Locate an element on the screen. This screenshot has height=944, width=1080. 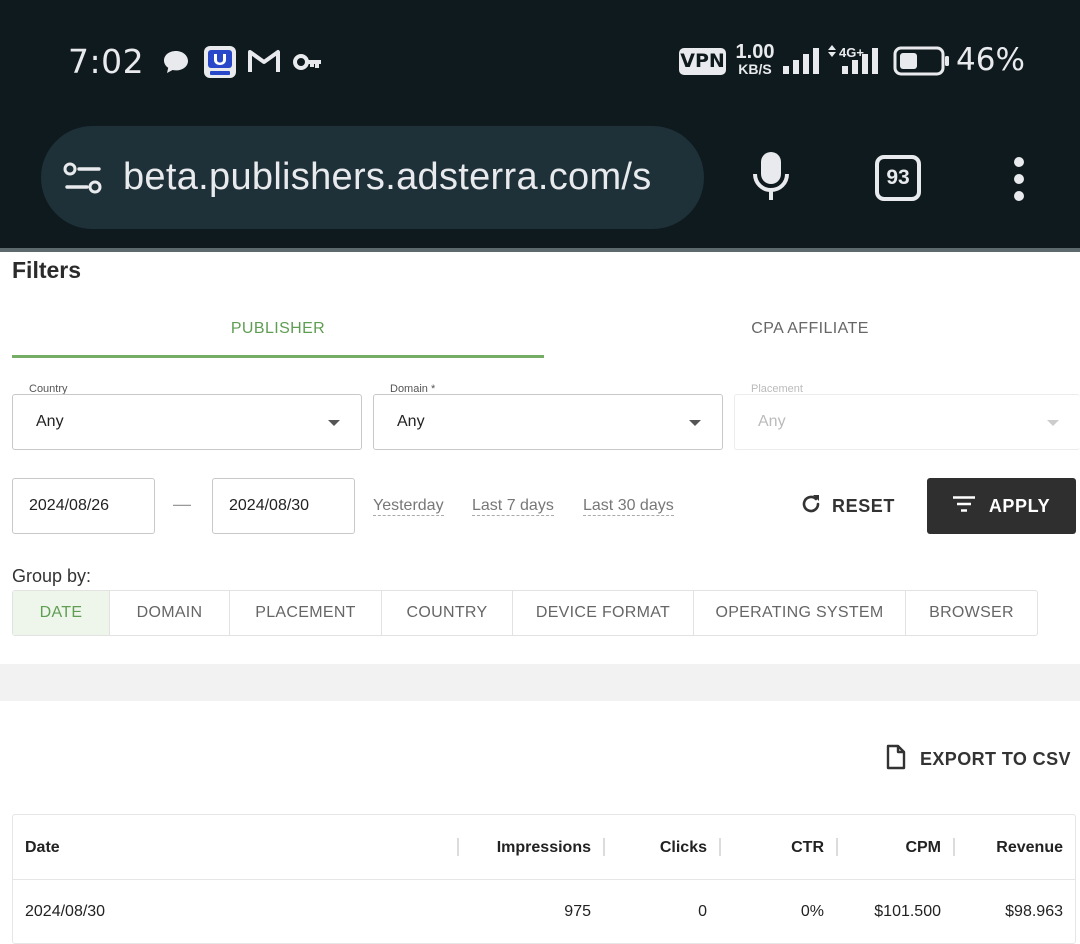
cell-date: 2024/08/30 is located at coordinates (65, 911).